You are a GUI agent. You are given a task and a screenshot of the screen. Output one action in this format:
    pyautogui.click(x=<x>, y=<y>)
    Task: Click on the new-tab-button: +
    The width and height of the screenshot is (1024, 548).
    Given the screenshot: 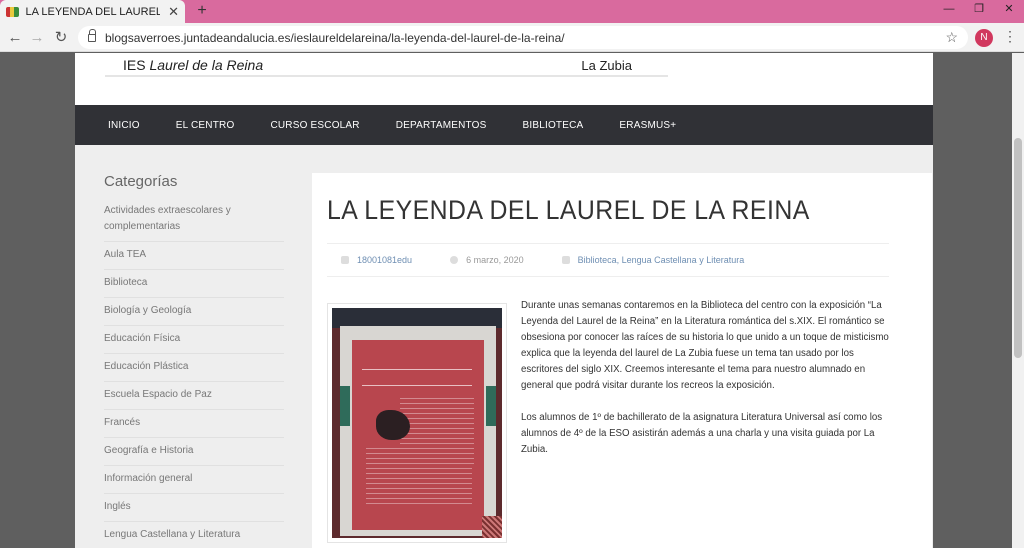 What is the action you would take?
    pyautogui.click(x=202, y=11)
    